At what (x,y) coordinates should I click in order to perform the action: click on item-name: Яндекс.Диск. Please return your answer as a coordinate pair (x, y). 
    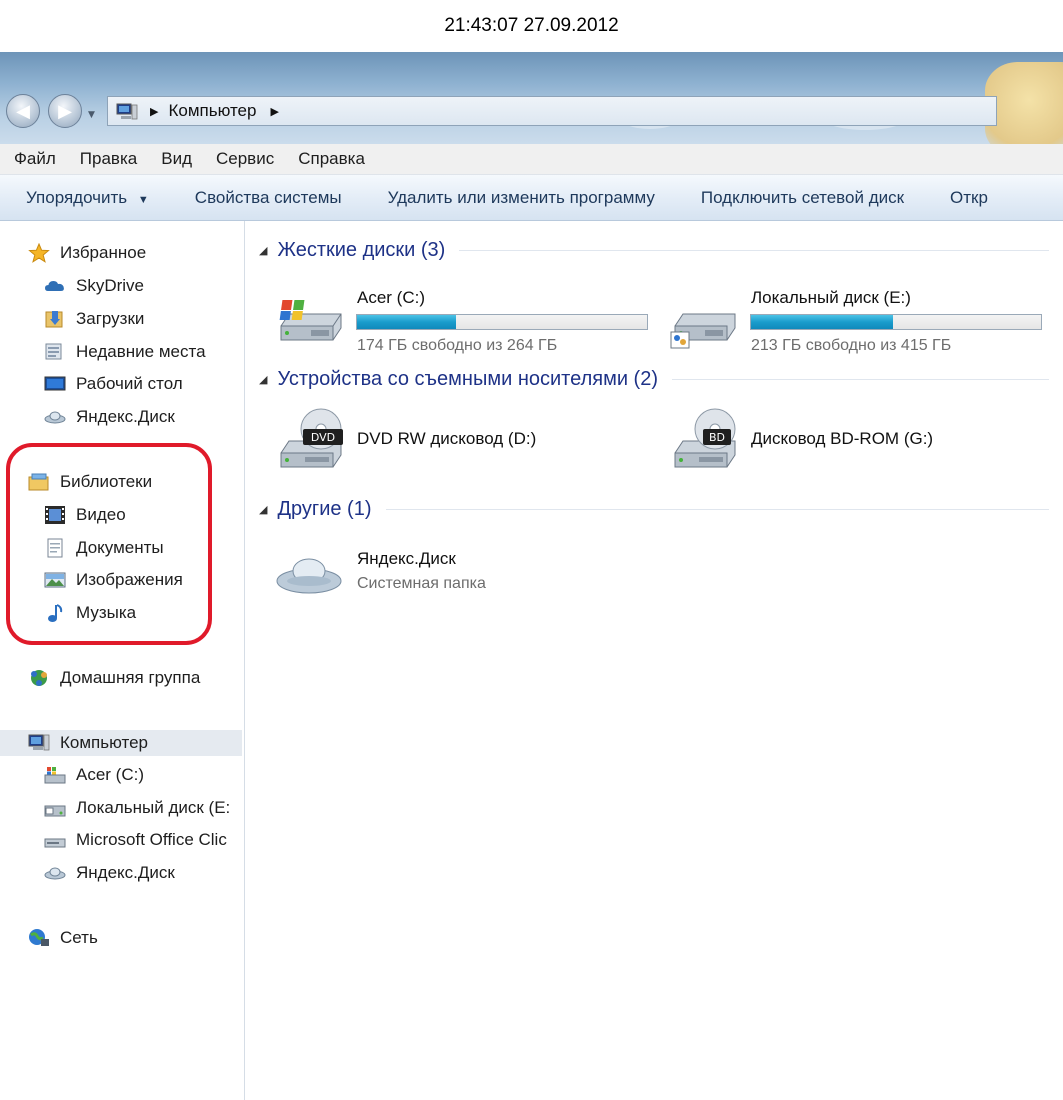
    Looking at the image, I should click on (406, 558).